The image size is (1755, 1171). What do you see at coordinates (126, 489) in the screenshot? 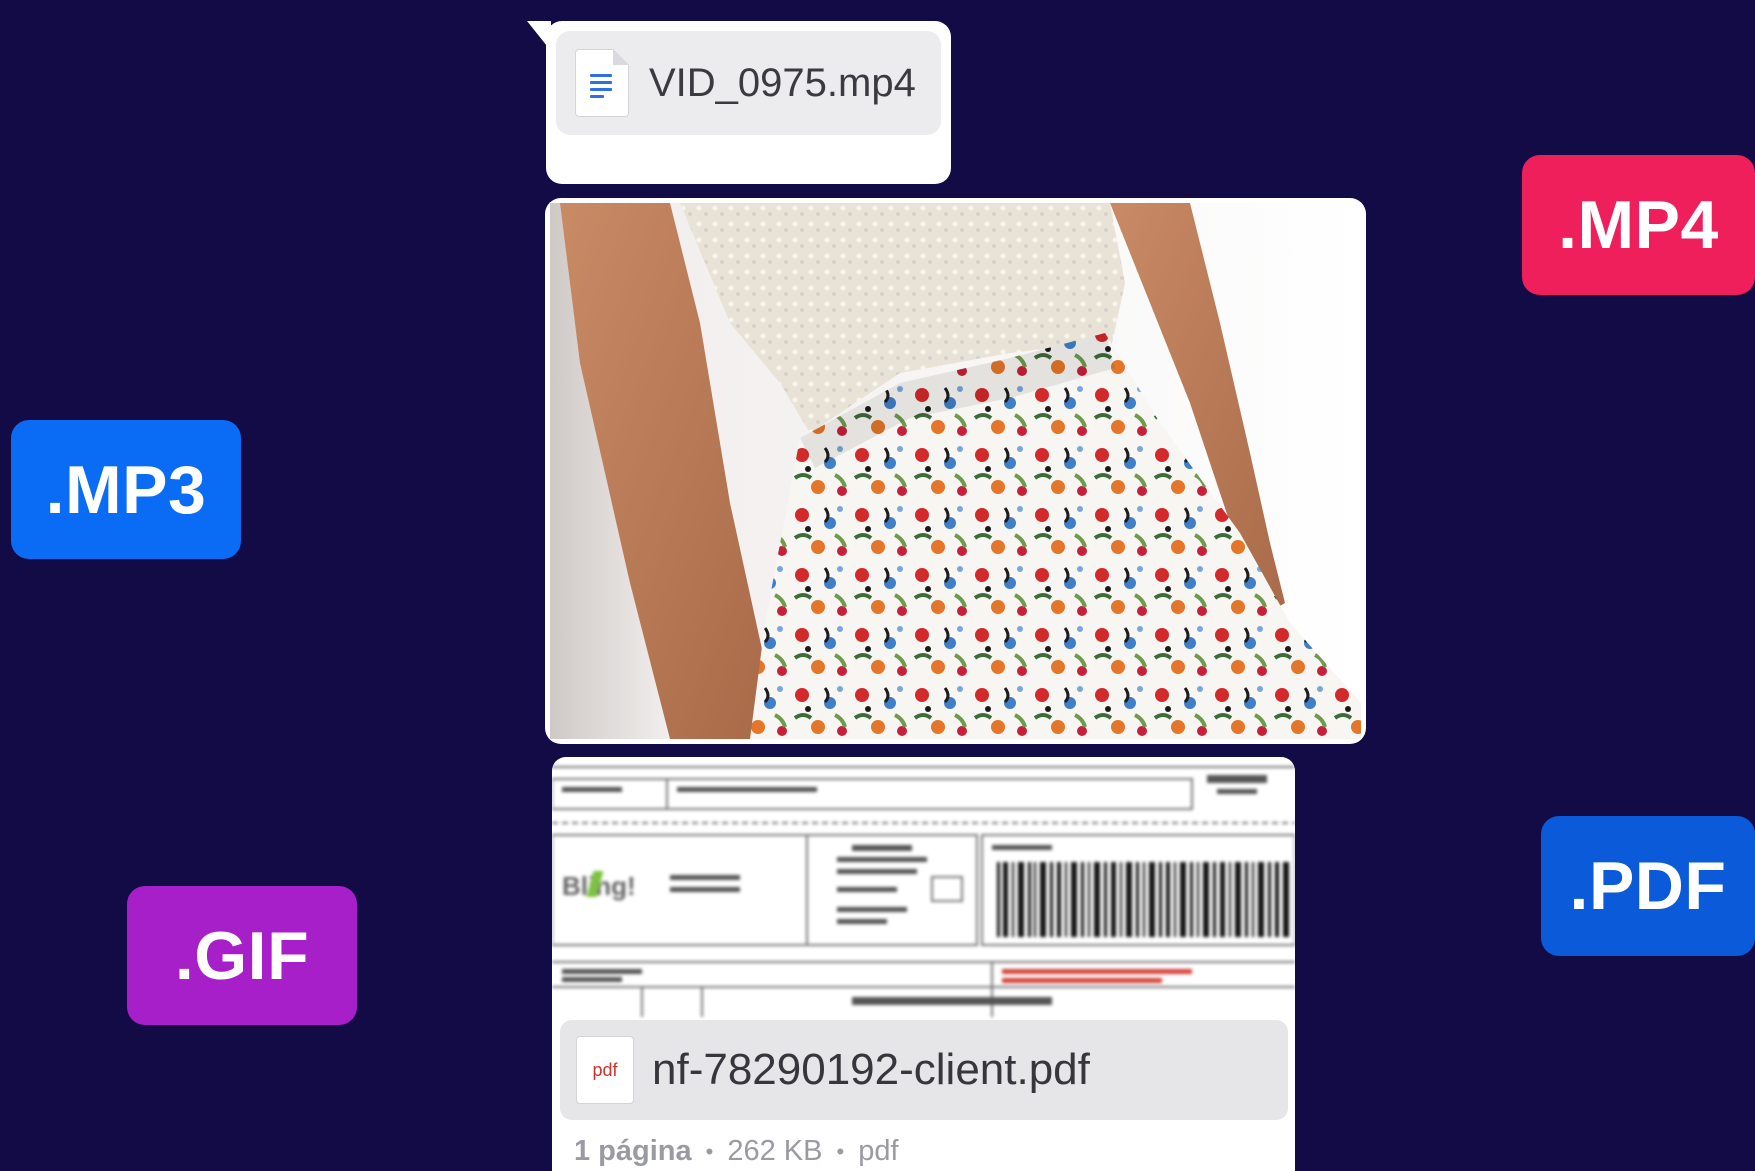
I see `mp3-badge: .MP3` at bounding box center [126, 489].